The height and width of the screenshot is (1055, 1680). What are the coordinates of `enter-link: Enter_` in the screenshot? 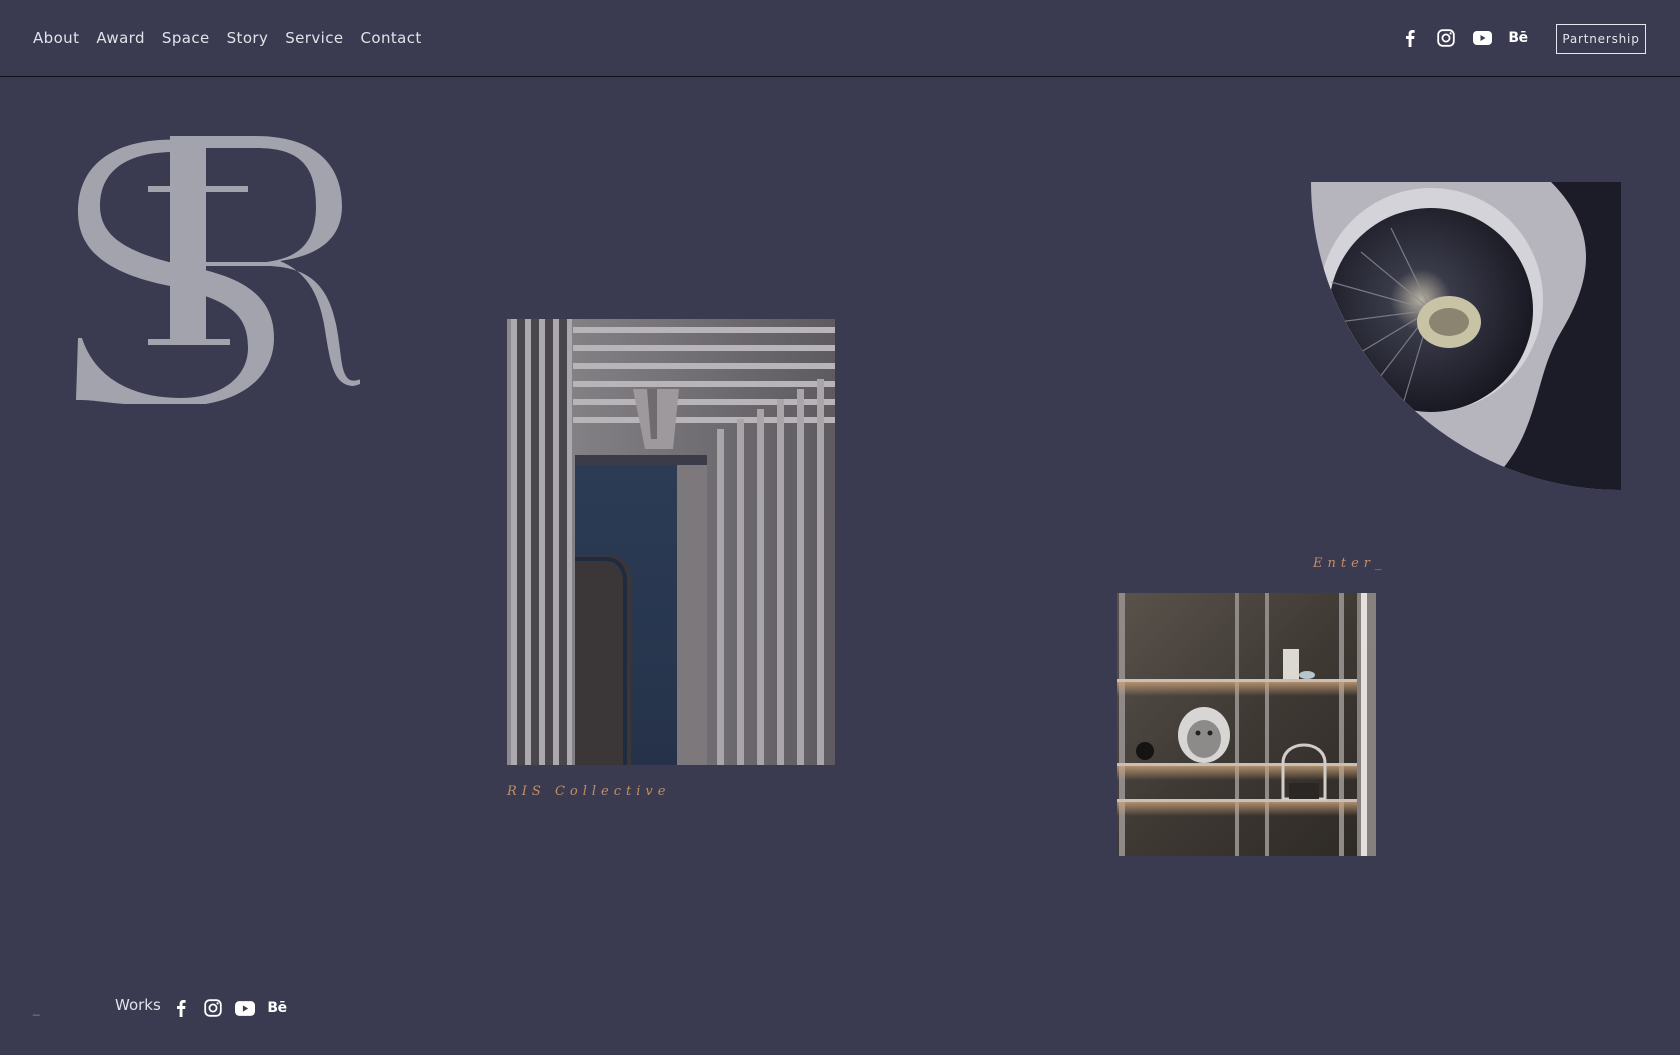 It's located at (1350, 563).